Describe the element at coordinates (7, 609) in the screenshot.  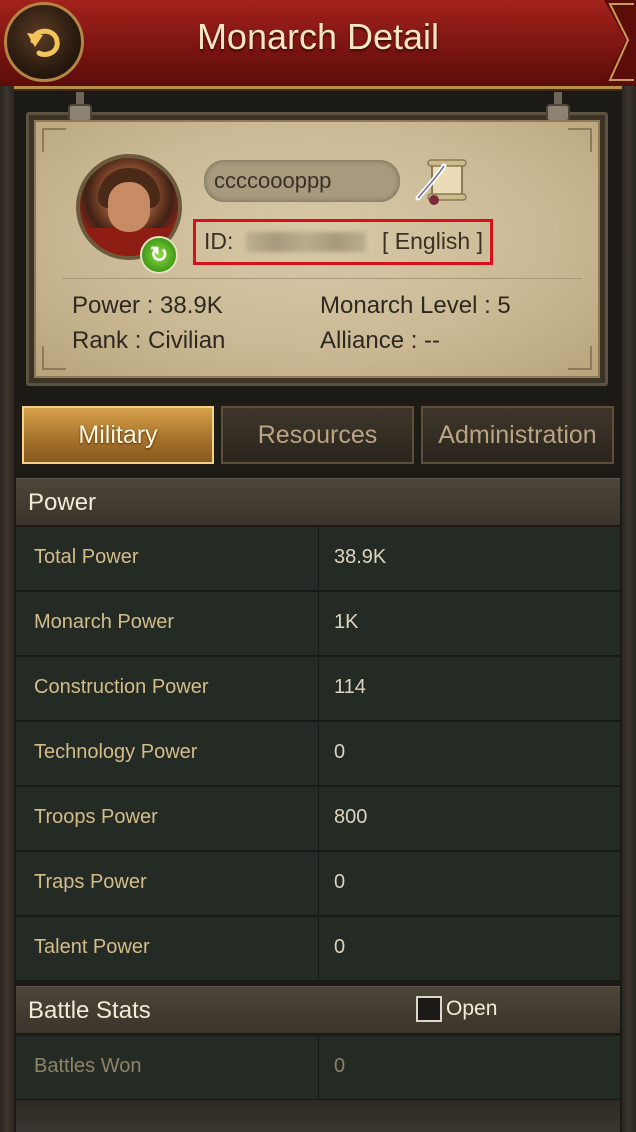
I see `frame-left` at that location.